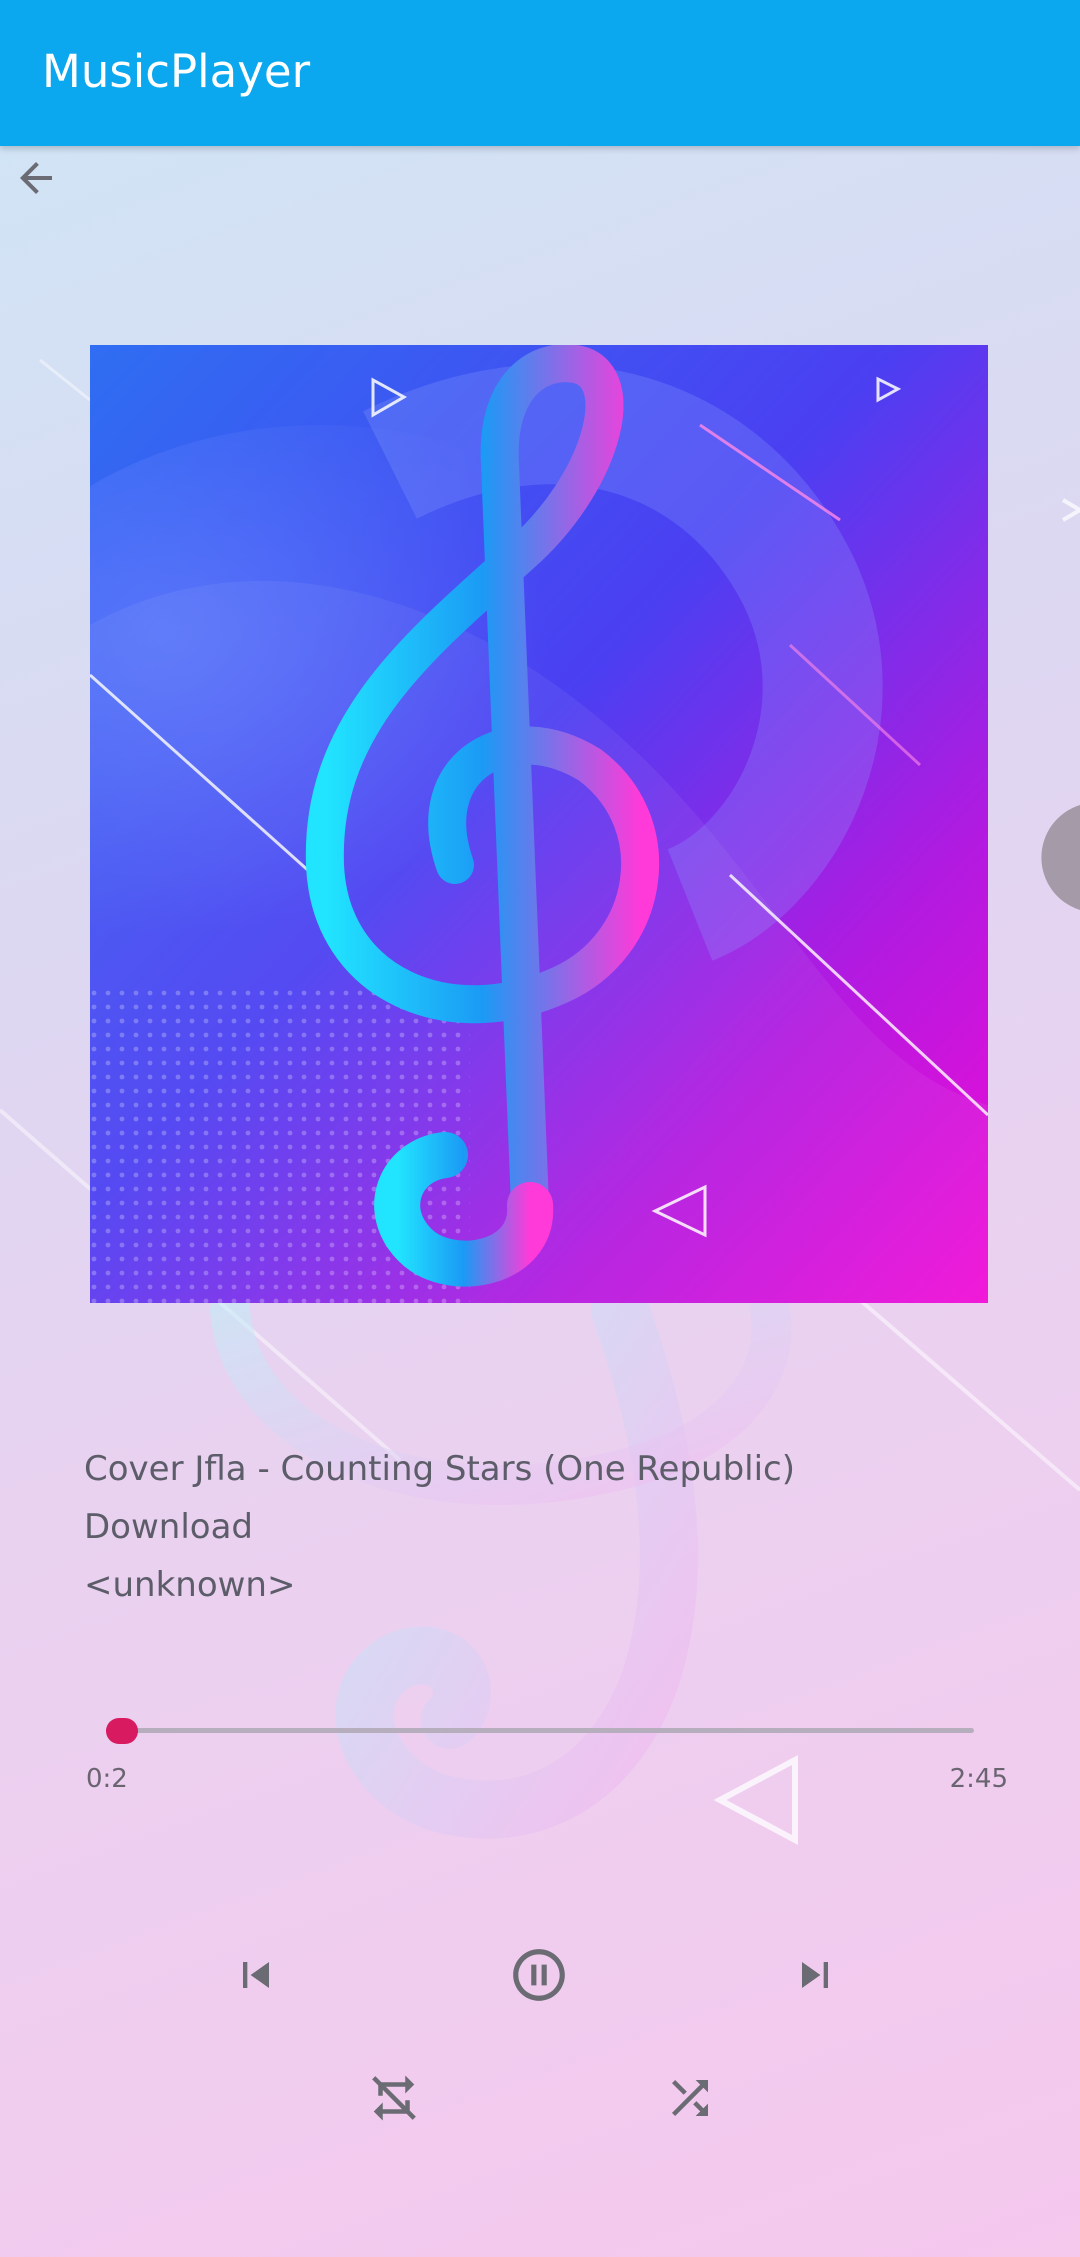 The image size is (1080, 2257). Describe the element at coordinates (169, 1527) in the screenshot. I see `song-album: Download` at that location.